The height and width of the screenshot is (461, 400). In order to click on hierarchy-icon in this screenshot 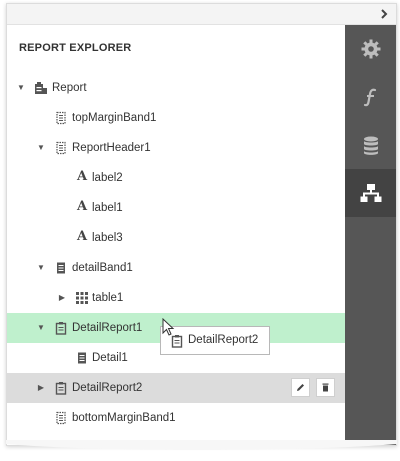, I will do `click(370, 193)`.